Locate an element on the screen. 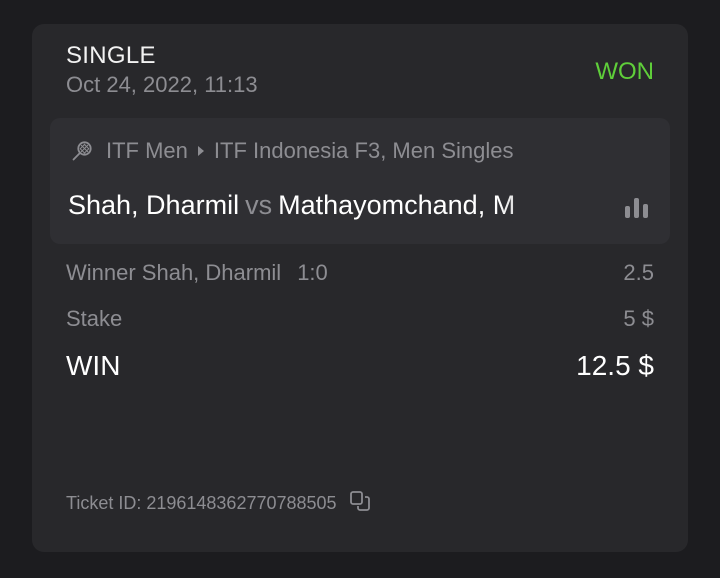 The height and width of the screenshot is (578, 720). match-title: Shah, Dharmil vs Mathayomchand, M is located at coordinates (330, 205).